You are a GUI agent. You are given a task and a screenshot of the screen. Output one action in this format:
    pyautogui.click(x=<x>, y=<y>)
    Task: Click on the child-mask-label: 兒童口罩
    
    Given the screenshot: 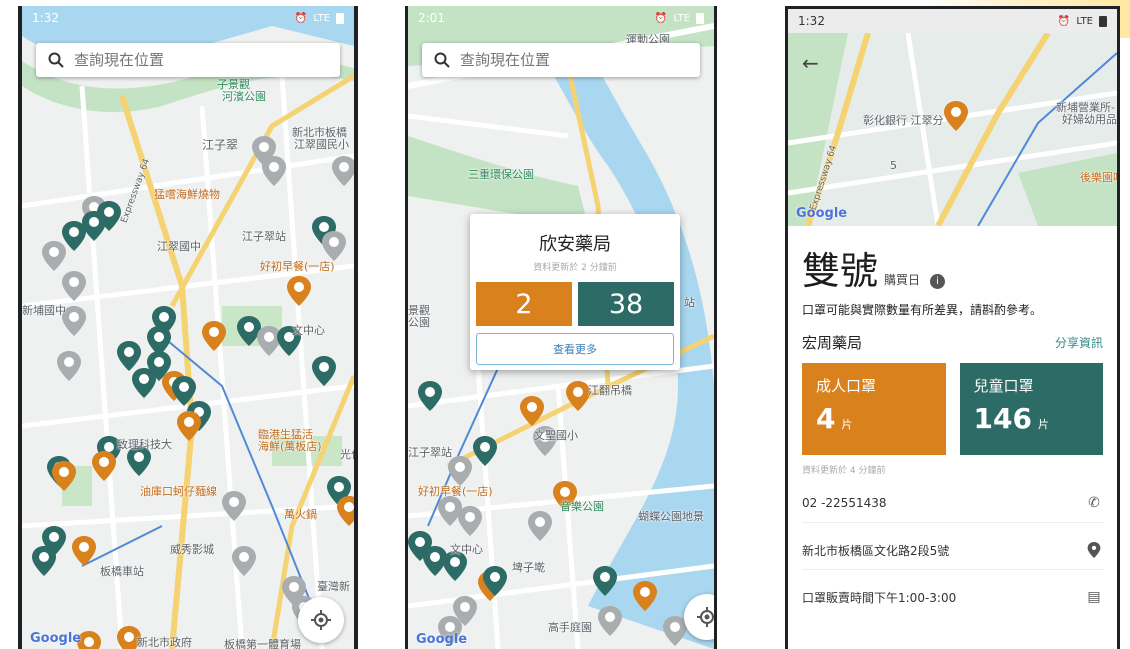 What is the action you would take?
    pyautogui.click(x=1003, y=386)
    